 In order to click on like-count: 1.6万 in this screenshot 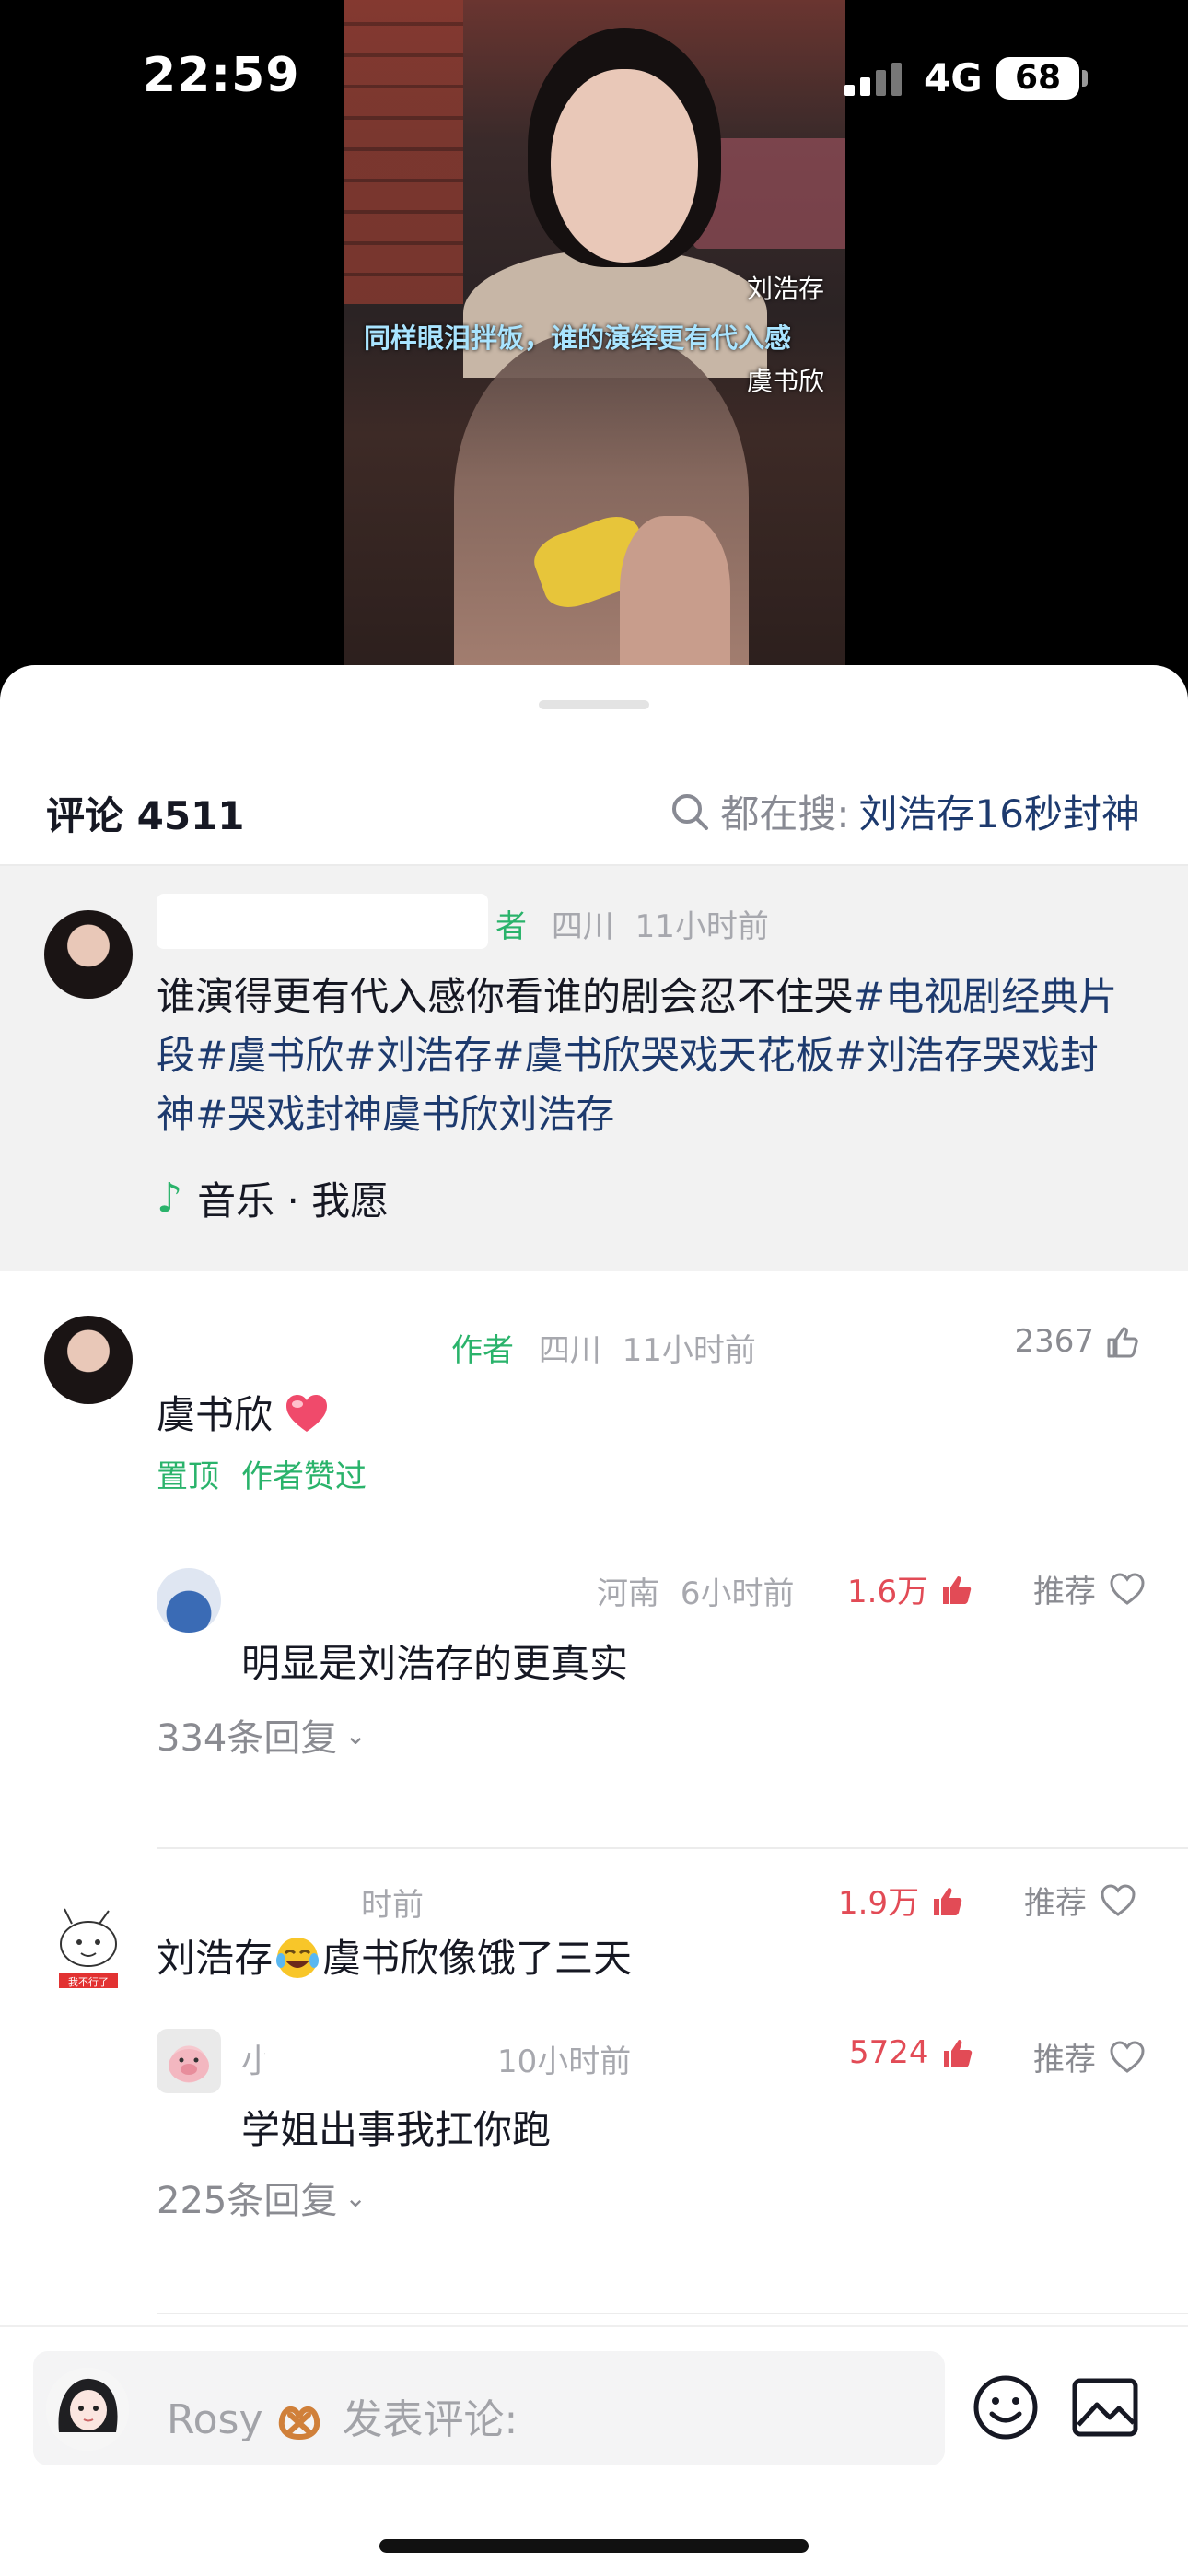, I will do `click(888, 1592)`.